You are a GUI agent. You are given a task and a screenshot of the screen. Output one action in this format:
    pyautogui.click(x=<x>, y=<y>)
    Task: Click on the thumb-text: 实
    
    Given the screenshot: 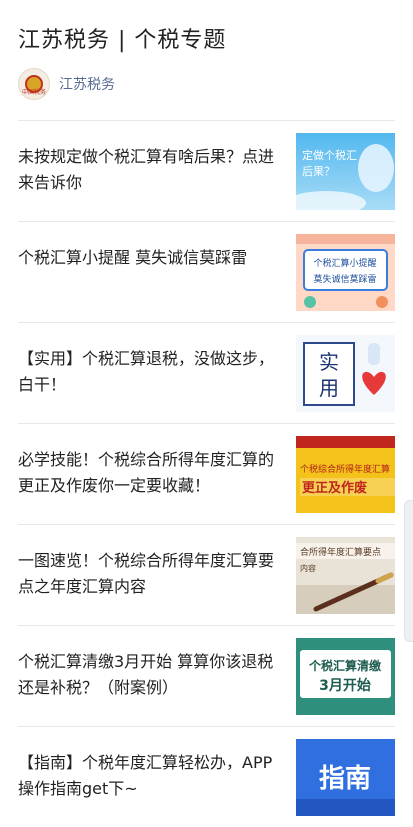 What is the action you would take?
    pyautogui.click(x=329, y=362)
    